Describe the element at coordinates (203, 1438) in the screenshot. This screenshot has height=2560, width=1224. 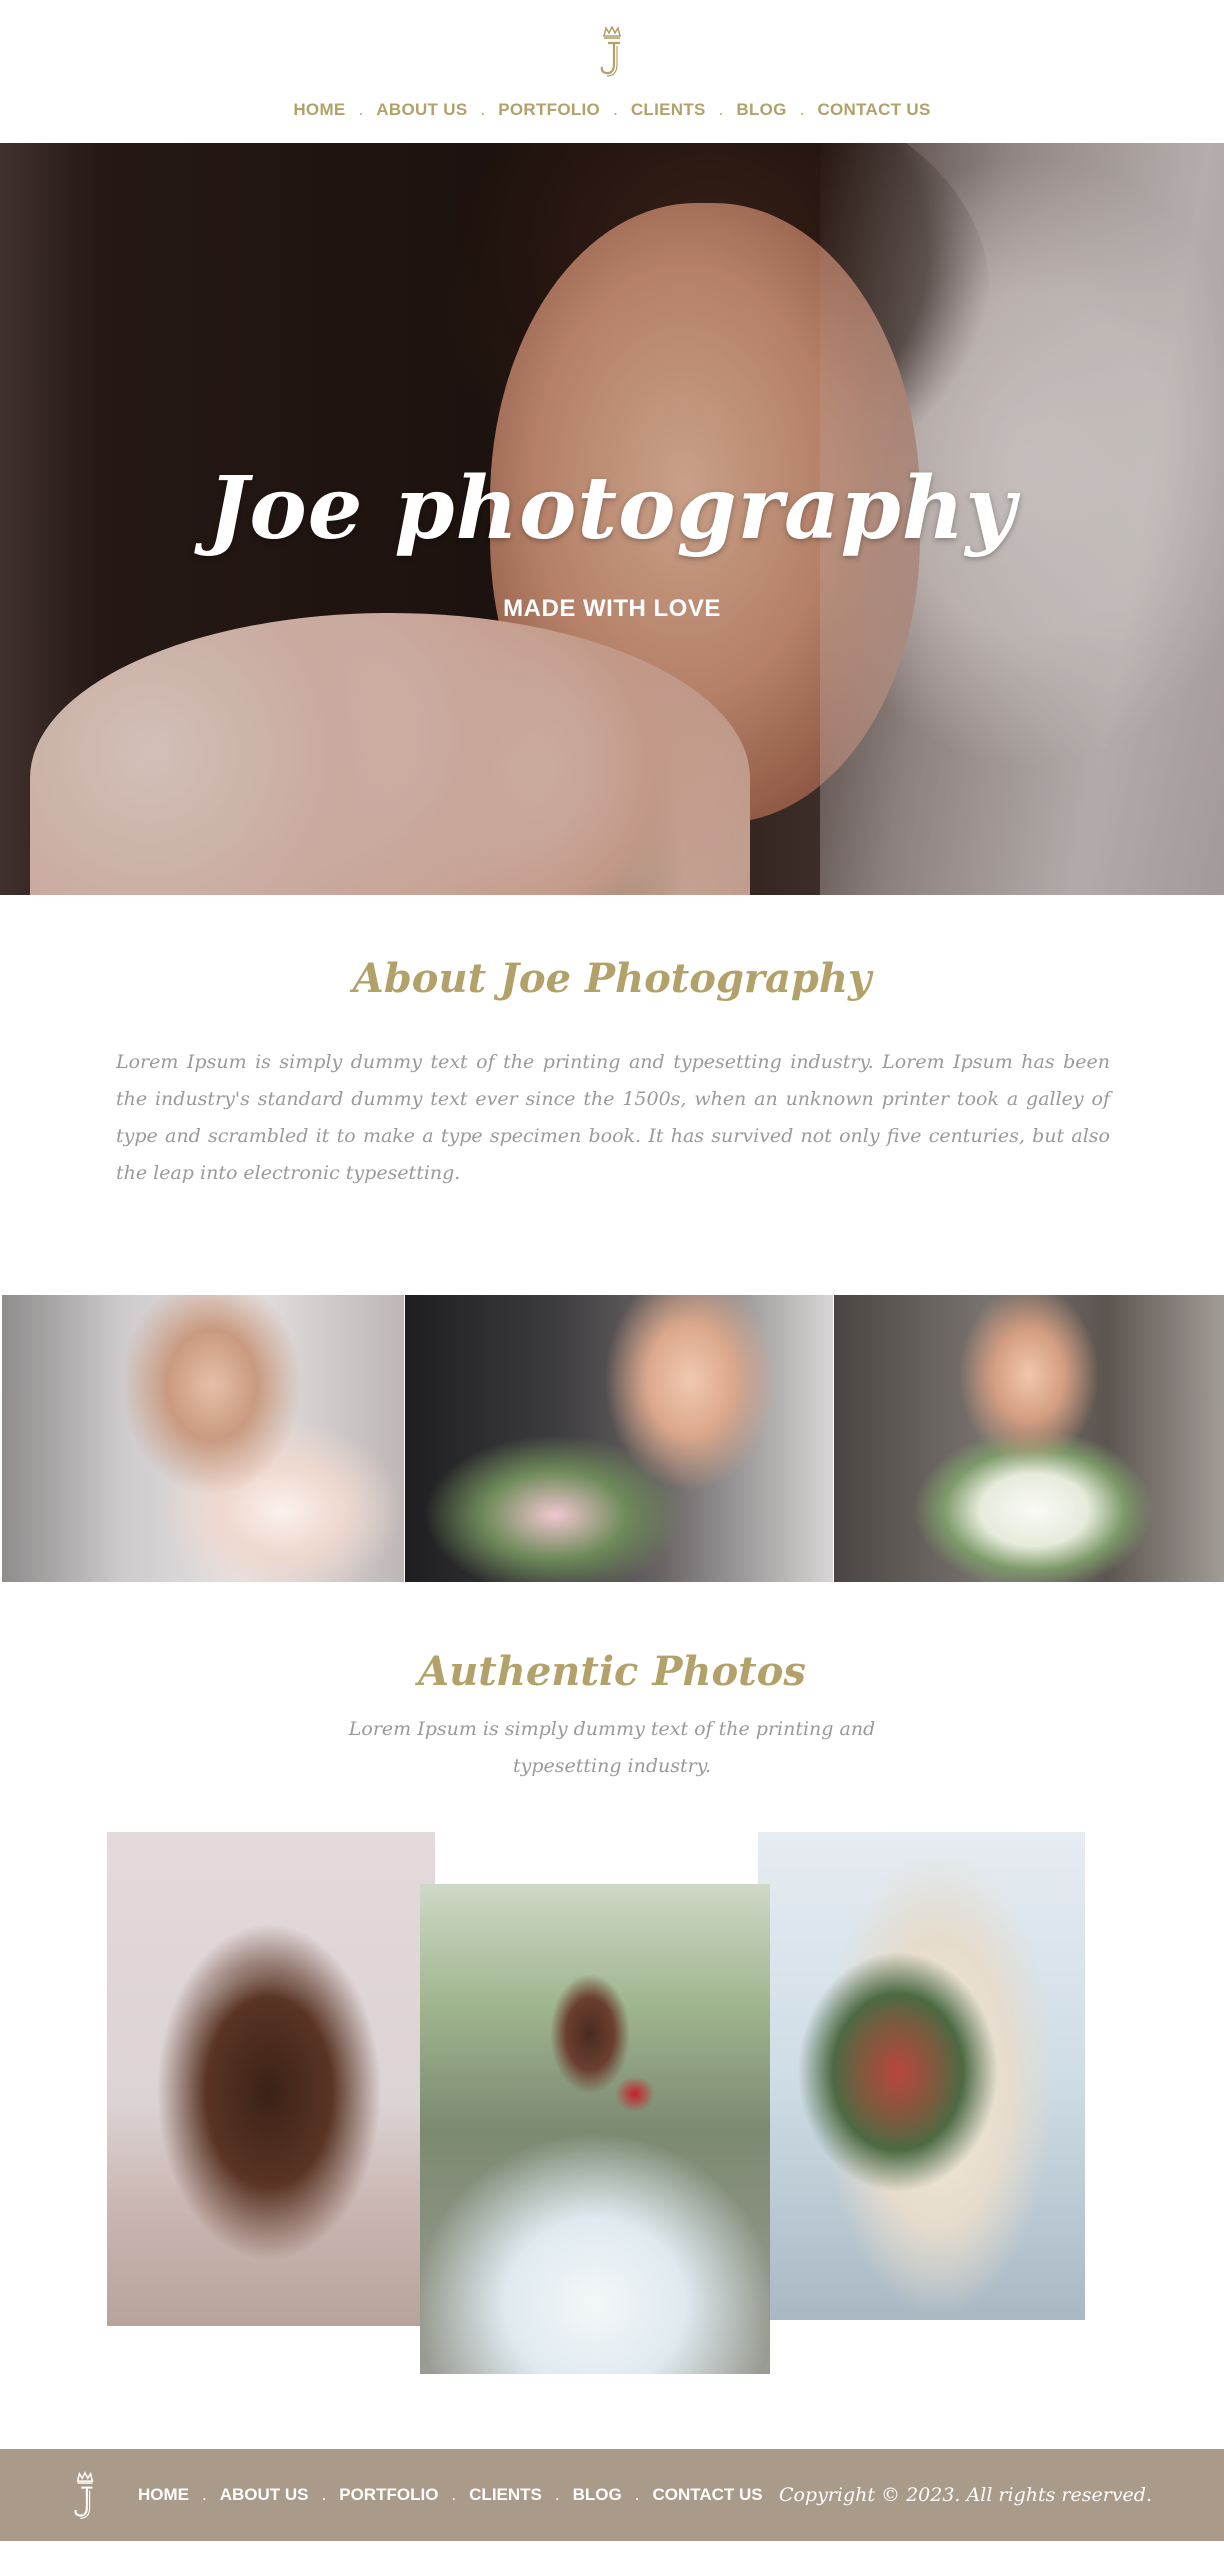
I see `gallery-photo-bride-veil` at that location.